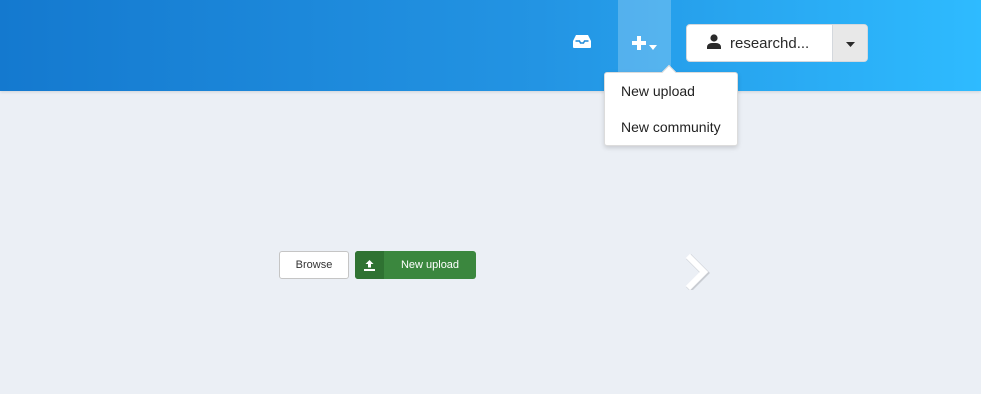  I want to click on new-upload-button: New upload, so click(415, 265).